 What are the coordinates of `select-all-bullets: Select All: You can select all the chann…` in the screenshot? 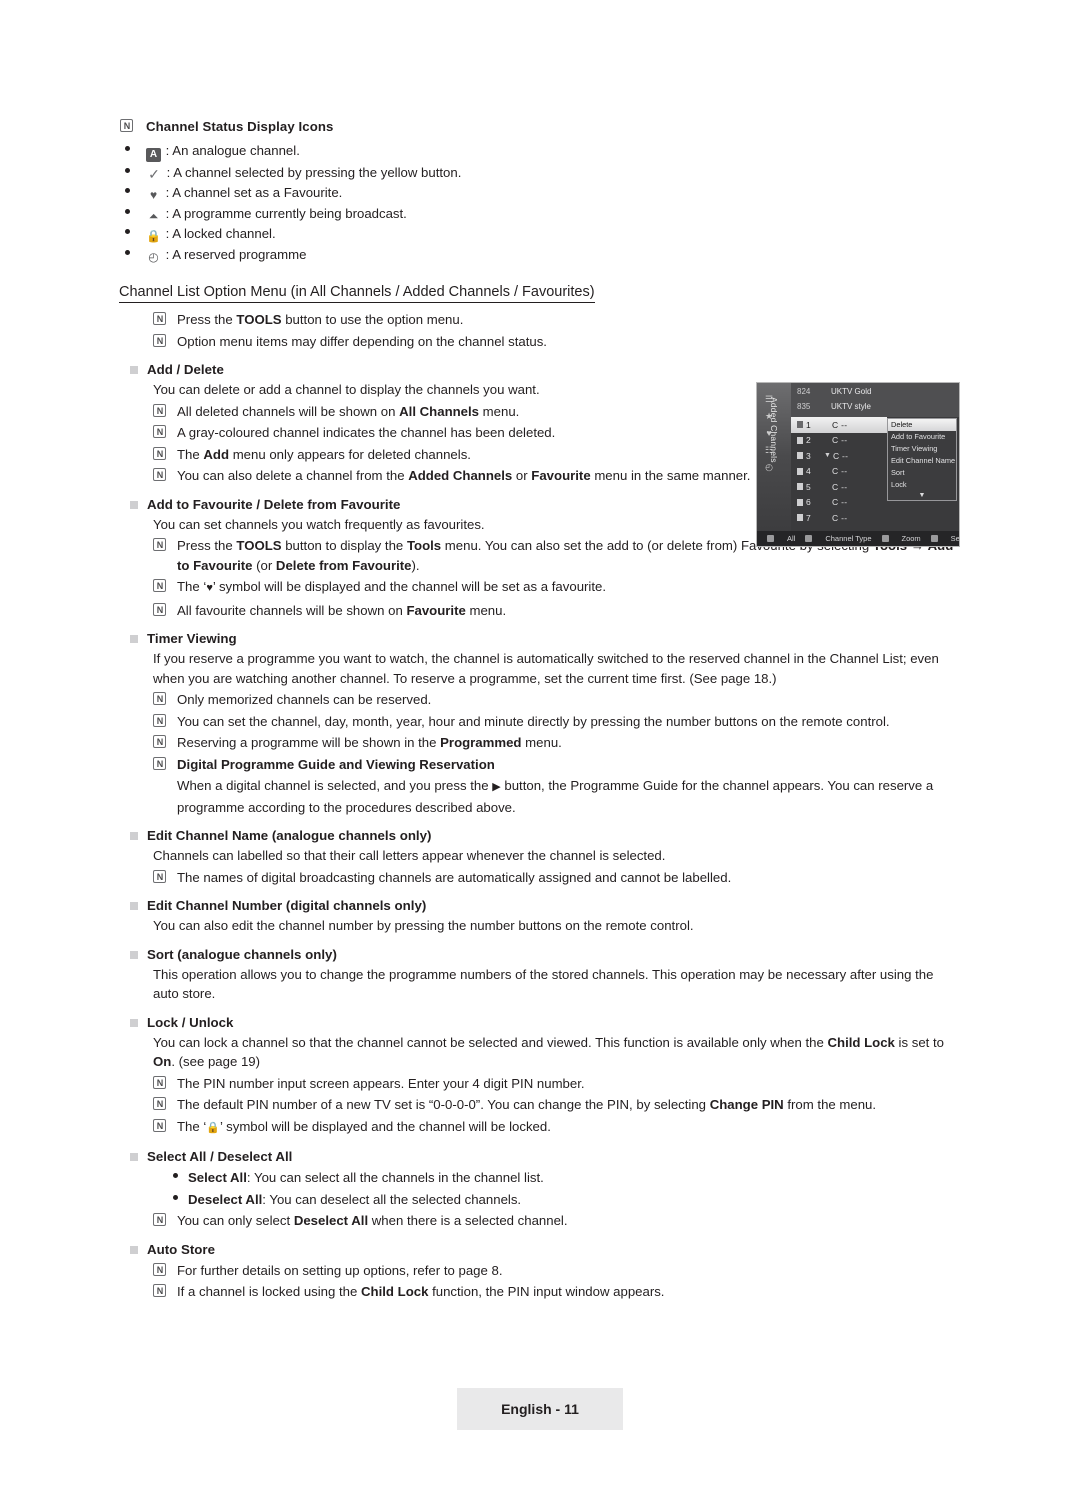 It's located at (564, 1188).